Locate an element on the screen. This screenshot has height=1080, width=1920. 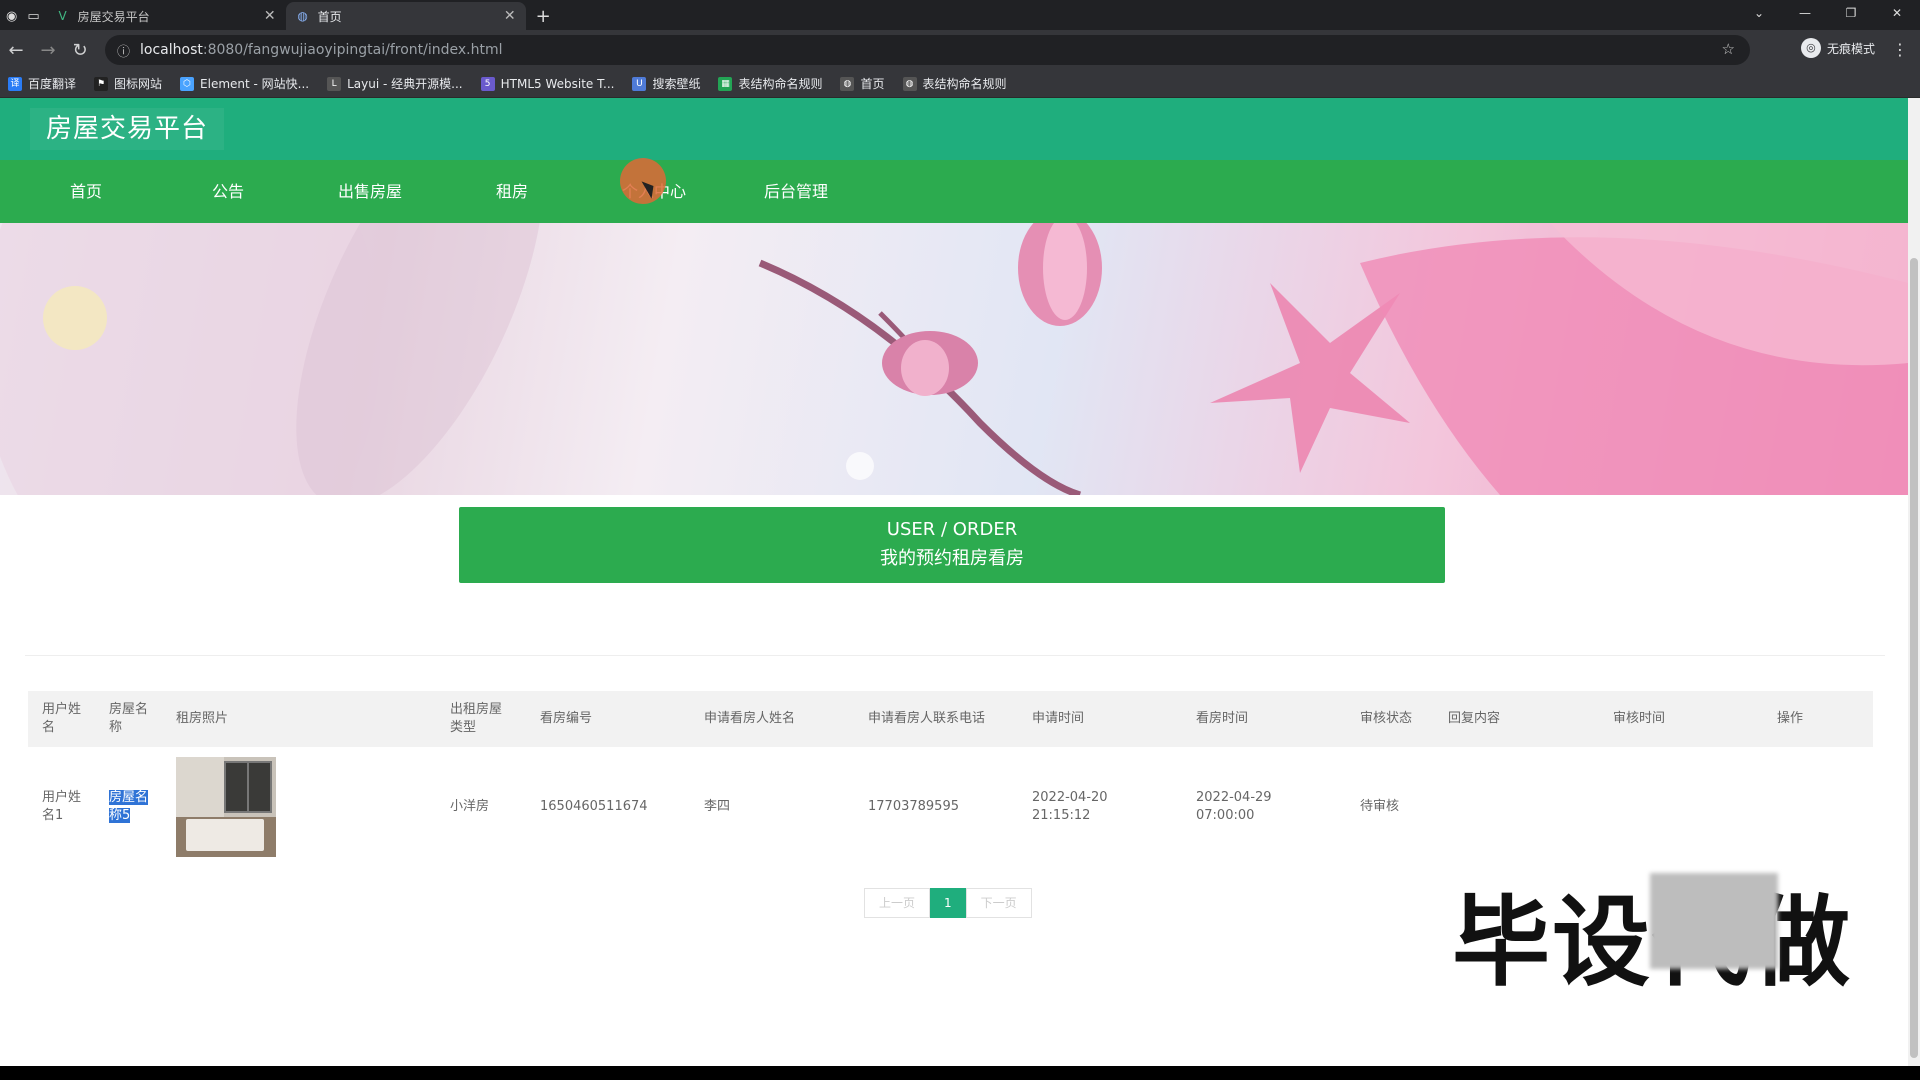
window-controls: ⌄ — ❐ ✕ is located at coordinates (1828, 14).